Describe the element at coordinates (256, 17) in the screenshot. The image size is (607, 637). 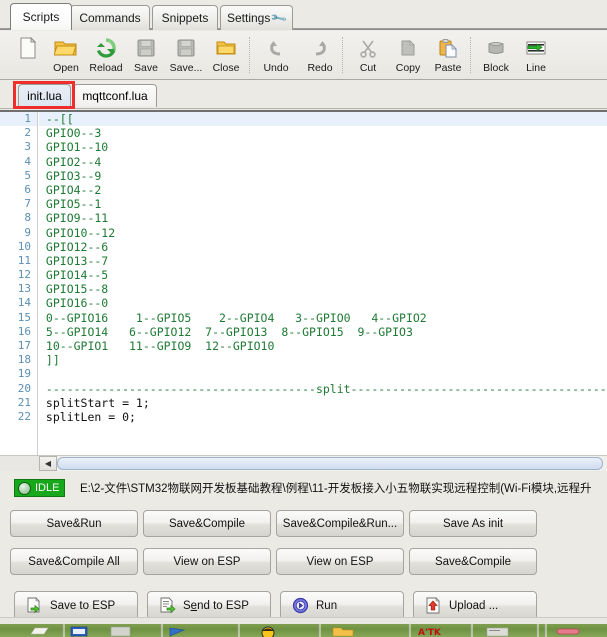
I see `tab-settings: Settings 🔧` at that location.